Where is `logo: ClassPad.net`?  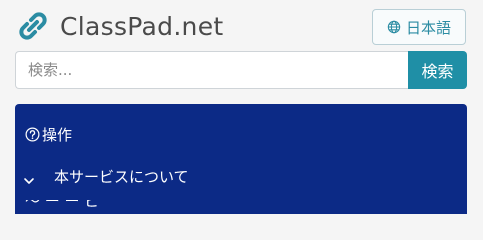 logo: ClassPad.net is located at coordinates (121, 26).